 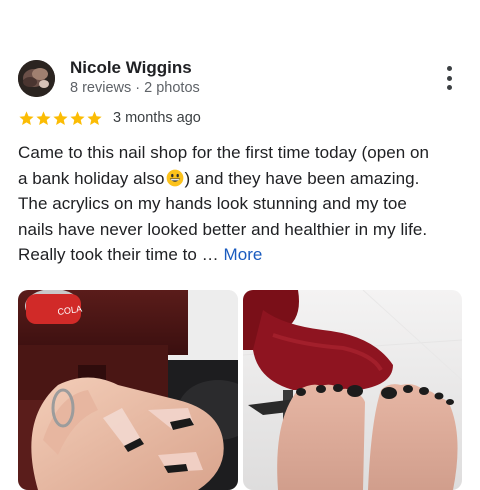 I want to click on more-options-icon, so click(x=449, y=78).